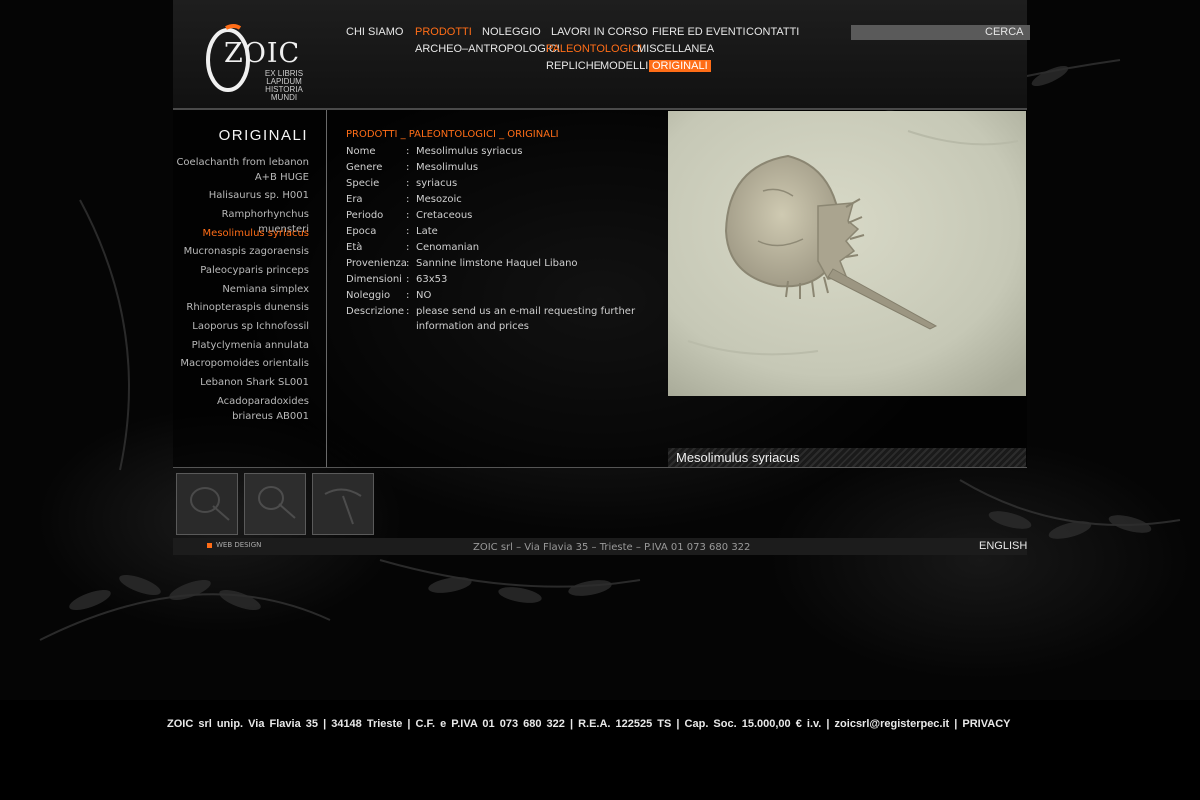  What do you see at coordinates (986, 724) in the screenshot?
I see `privacy-link: PRIVACY` at bounding box center [986, 724].